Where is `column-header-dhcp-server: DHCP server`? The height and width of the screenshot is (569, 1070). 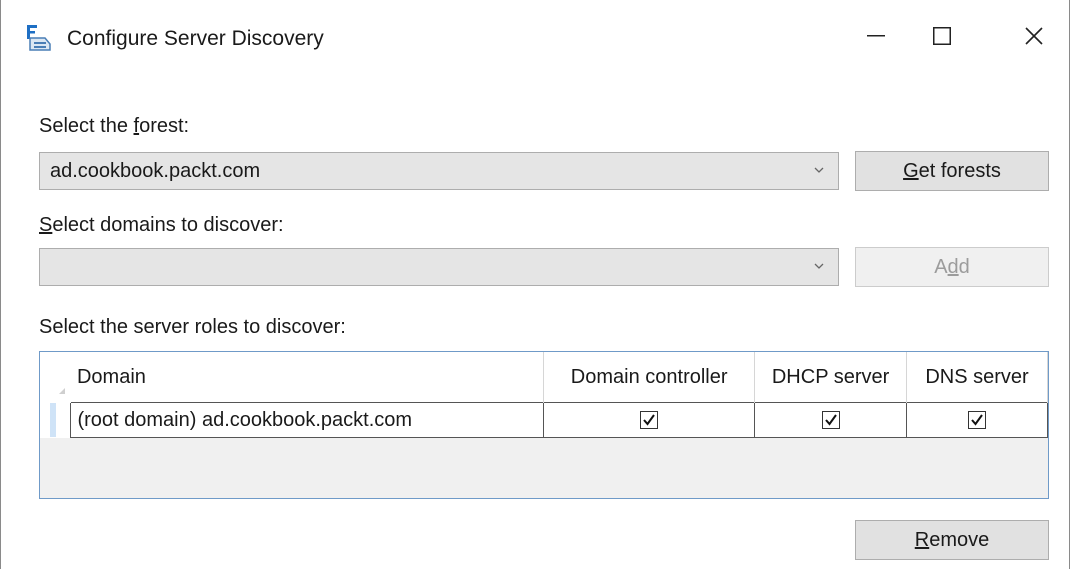 column-header-dhcp-server: DHCP server is located at coordinates (831, 377).